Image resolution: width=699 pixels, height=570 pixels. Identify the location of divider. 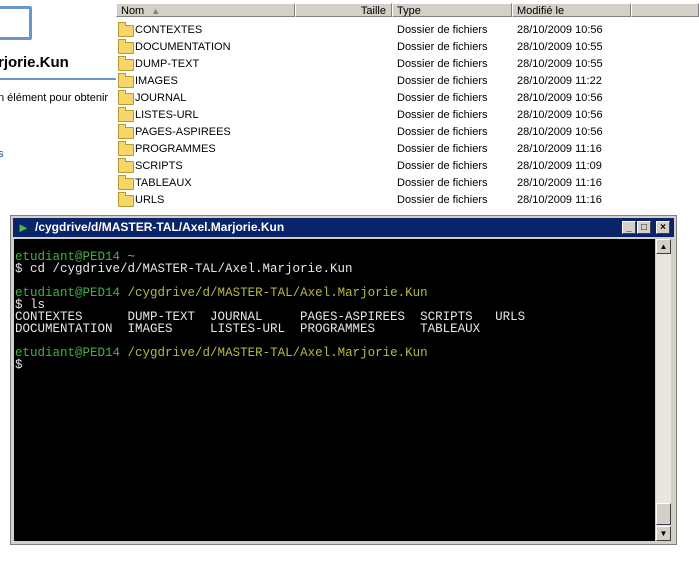
(58, 79).